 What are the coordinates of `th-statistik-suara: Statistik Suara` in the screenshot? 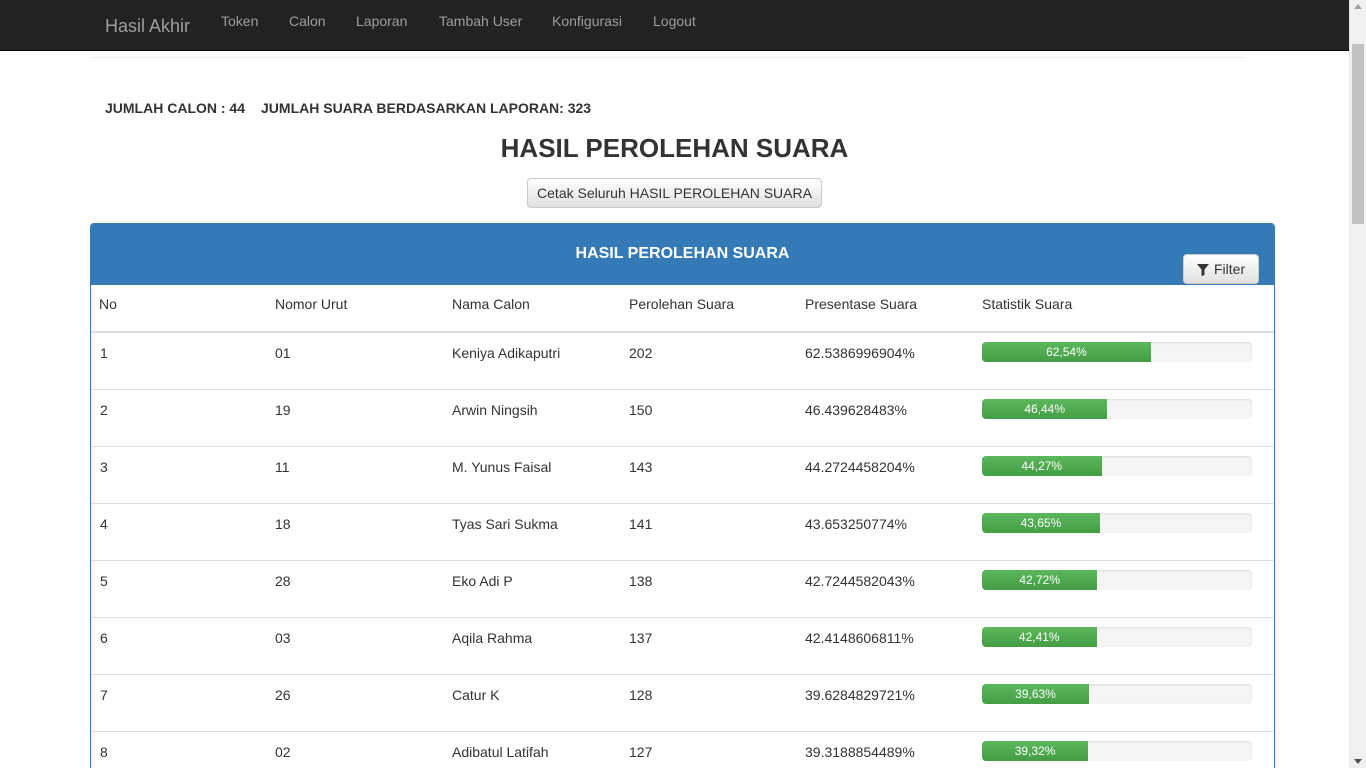 It's located at (1027, 304).